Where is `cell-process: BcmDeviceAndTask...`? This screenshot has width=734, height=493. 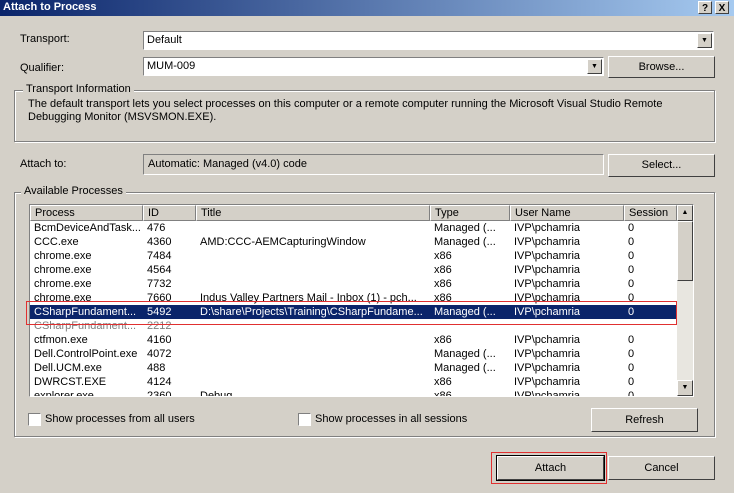
cell-process: BcmDeviceAndTask... is located at coordinates (87, 228).